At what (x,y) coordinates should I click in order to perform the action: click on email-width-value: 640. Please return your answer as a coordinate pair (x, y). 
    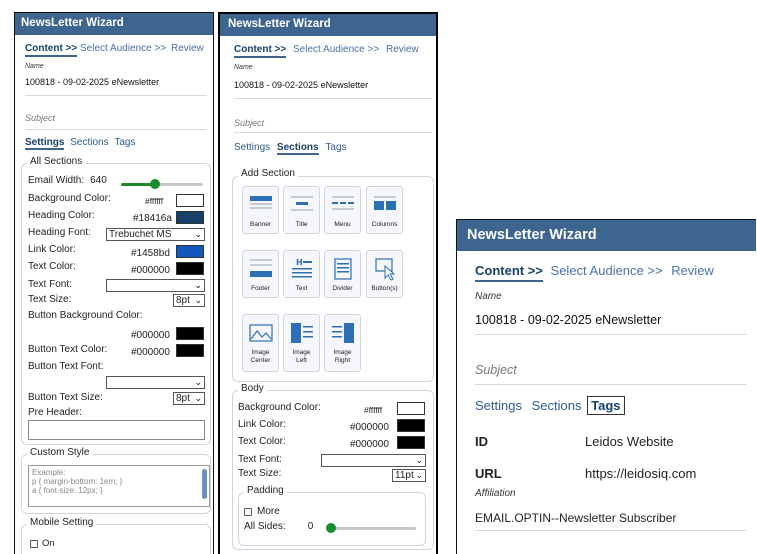
    Looking at the image, I should click on (98, 180).